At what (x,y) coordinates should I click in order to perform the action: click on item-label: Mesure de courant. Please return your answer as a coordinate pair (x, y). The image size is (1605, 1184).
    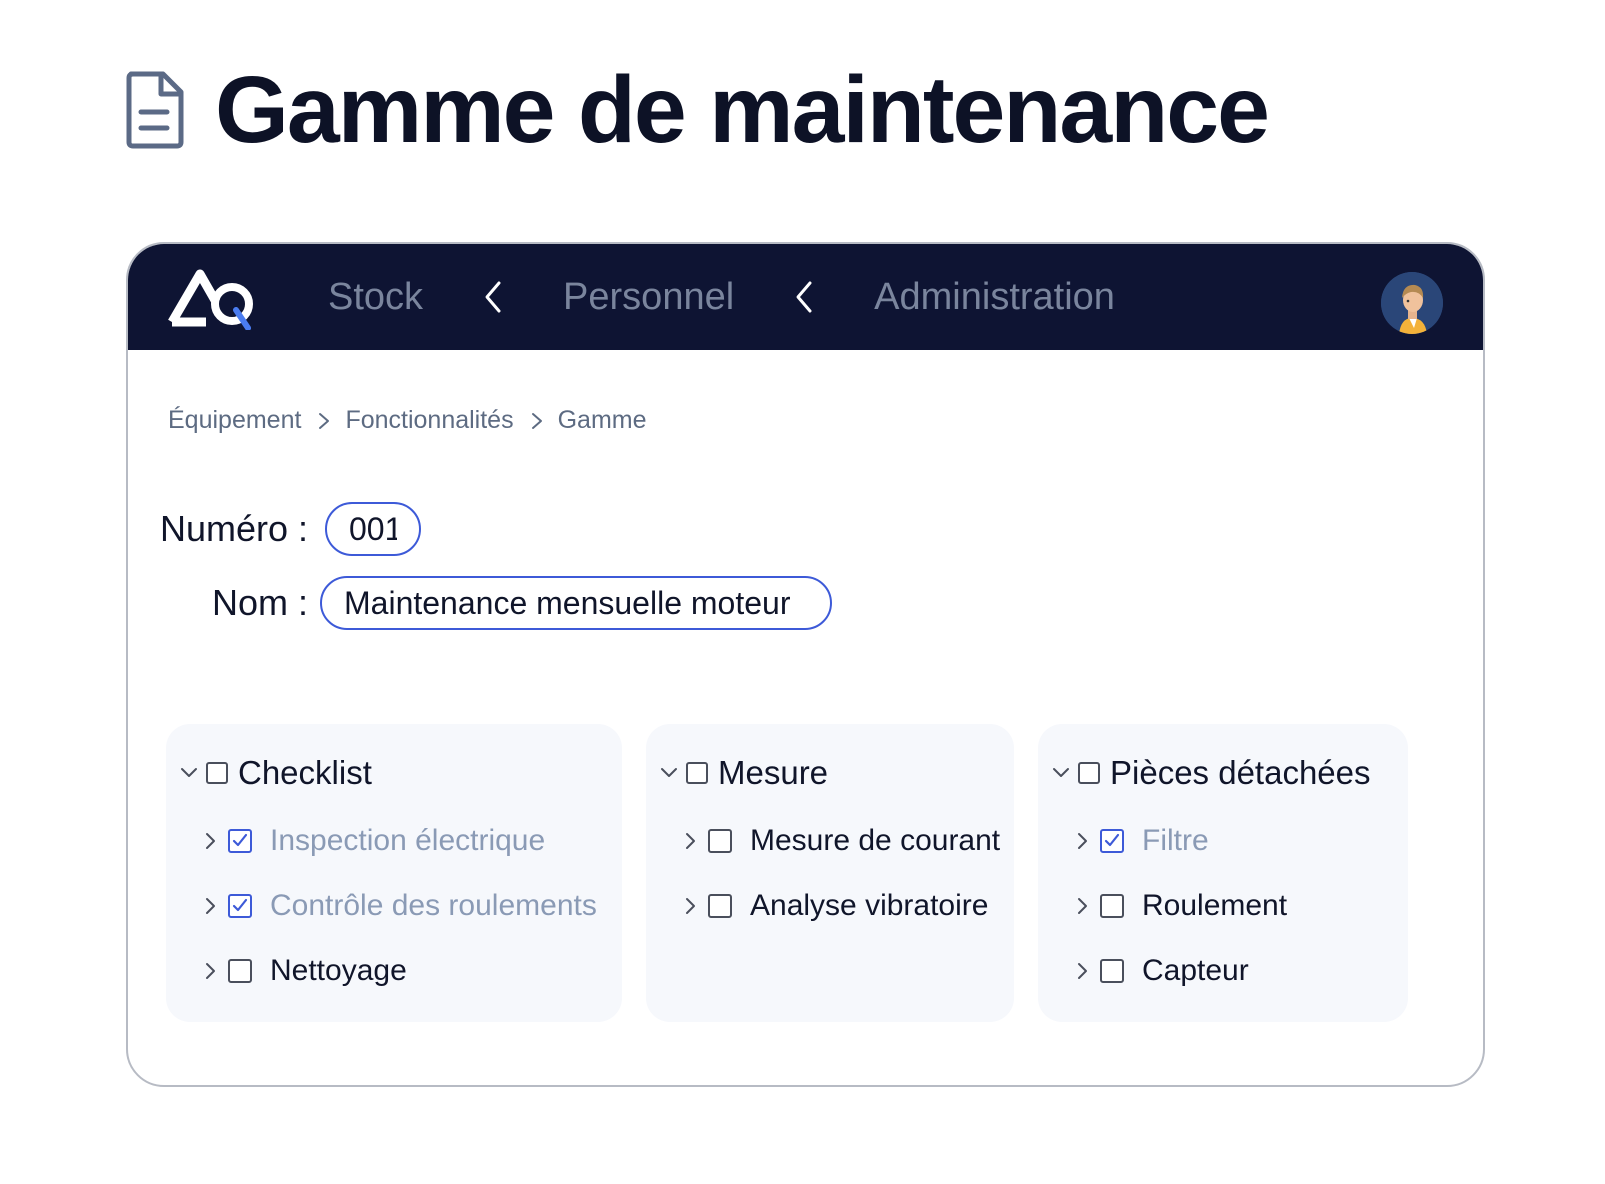
    Looking at the image, I should click on (875, 840).